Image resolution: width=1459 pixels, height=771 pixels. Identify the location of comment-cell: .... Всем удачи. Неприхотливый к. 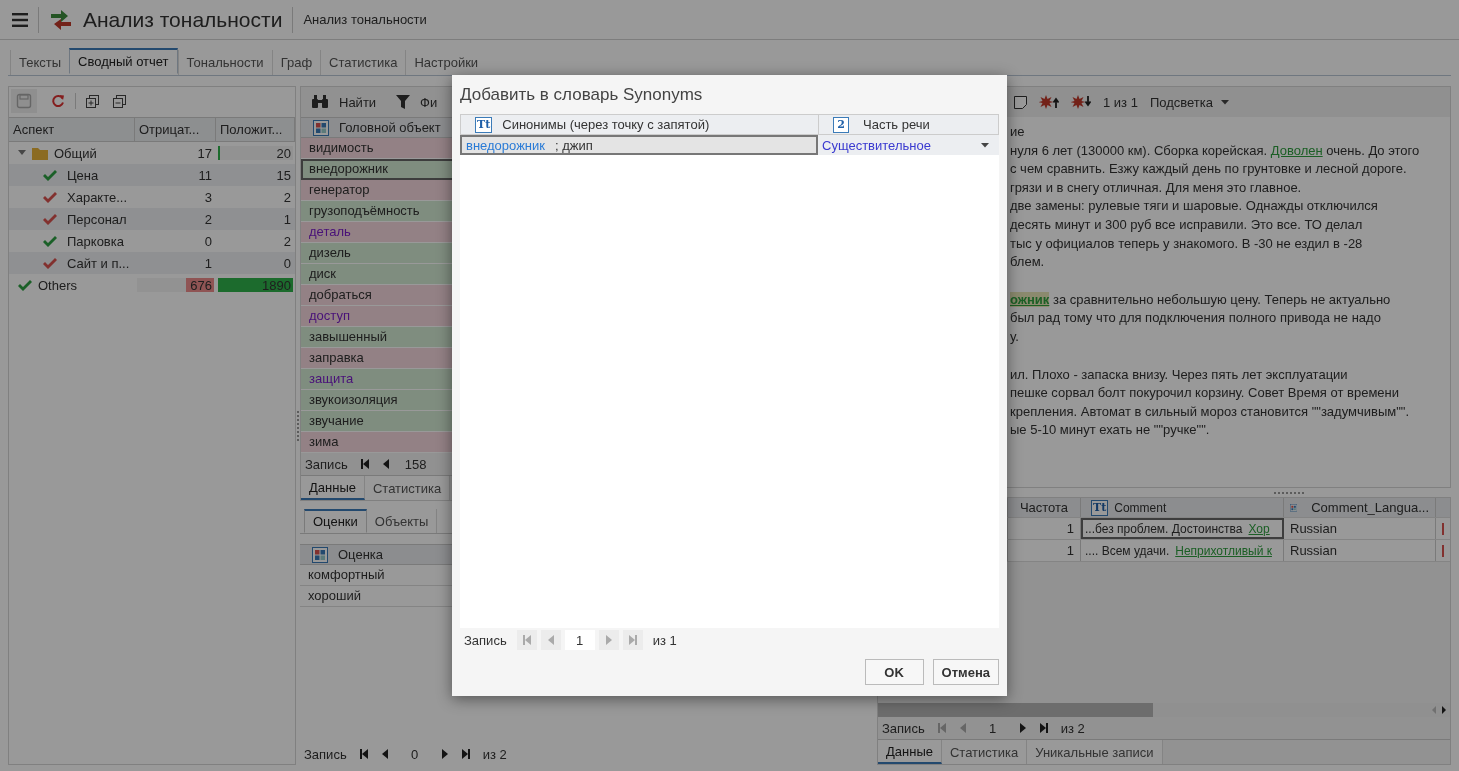
(1182, 550).